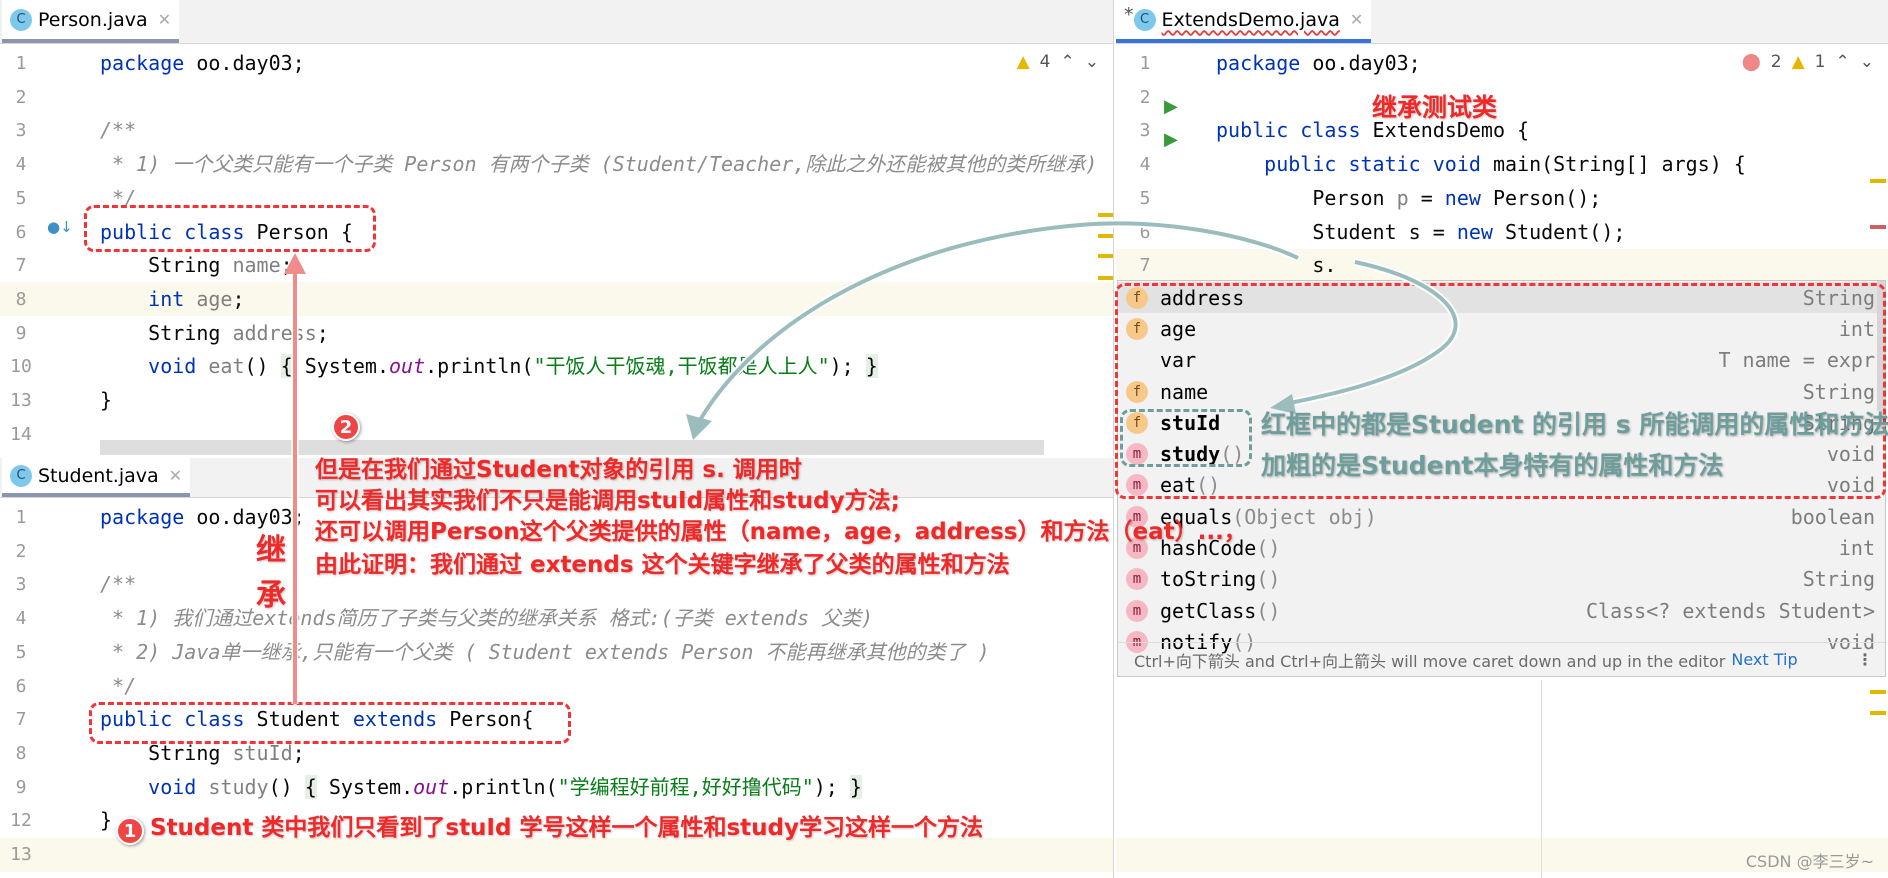 This screenshot has width=1888, height=878. Describe the element at coordinates (1565, 231) in the screenshot. I see `code-token: Student();` at that location.